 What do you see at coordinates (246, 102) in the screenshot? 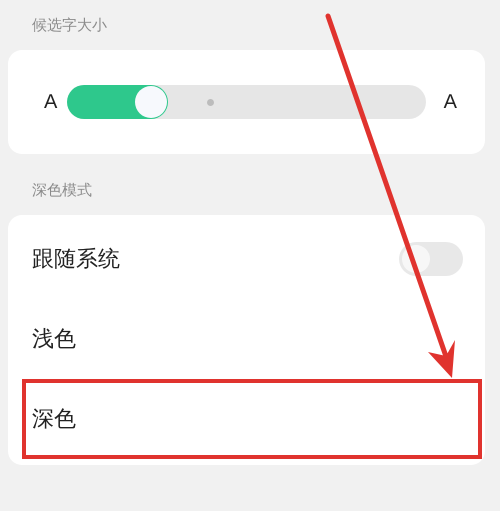
I see `font-size-slider` at bounding box center [246, 102].